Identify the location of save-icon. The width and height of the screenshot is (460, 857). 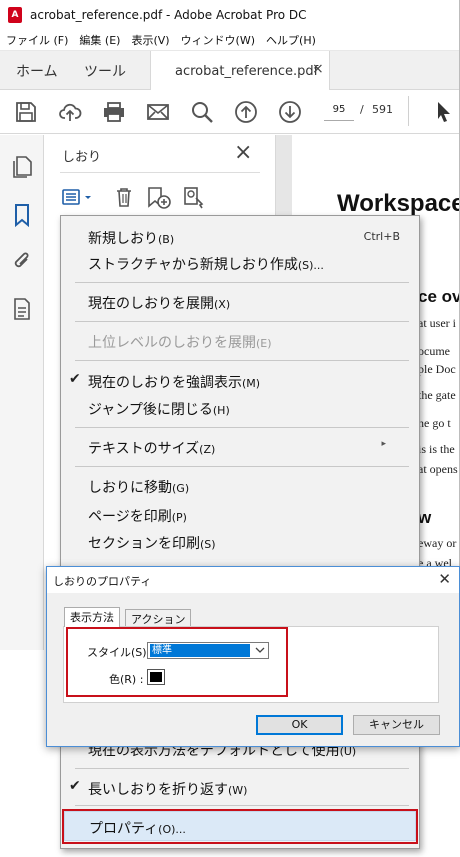
(26, 112).